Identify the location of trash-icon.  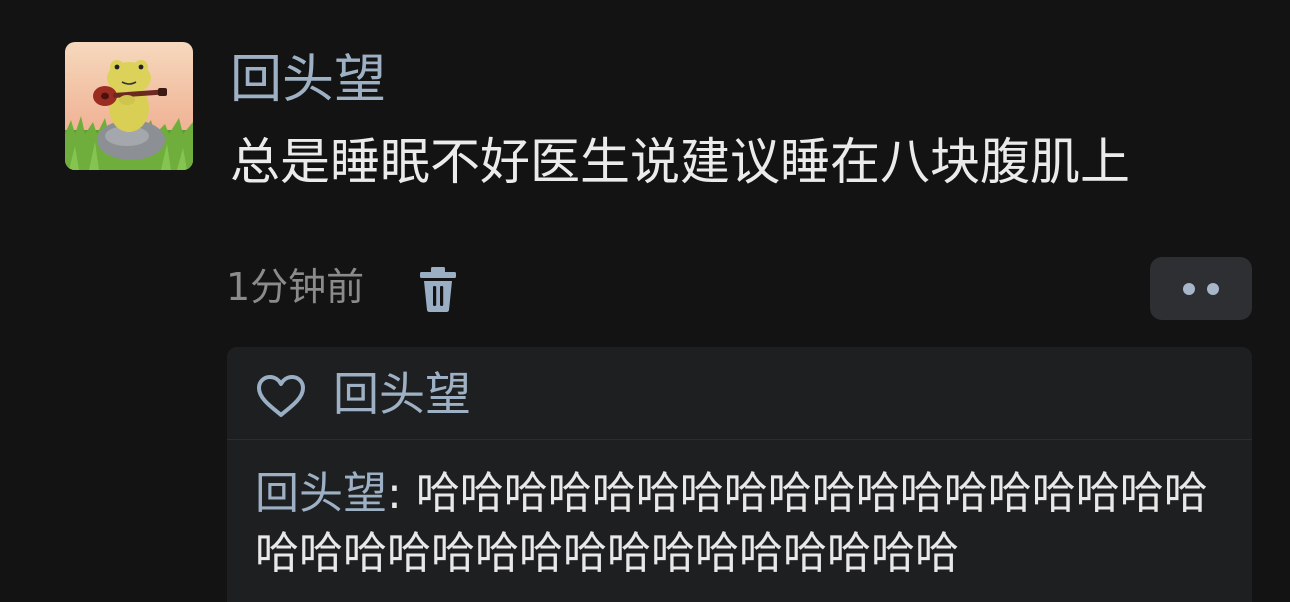
(438, 289).